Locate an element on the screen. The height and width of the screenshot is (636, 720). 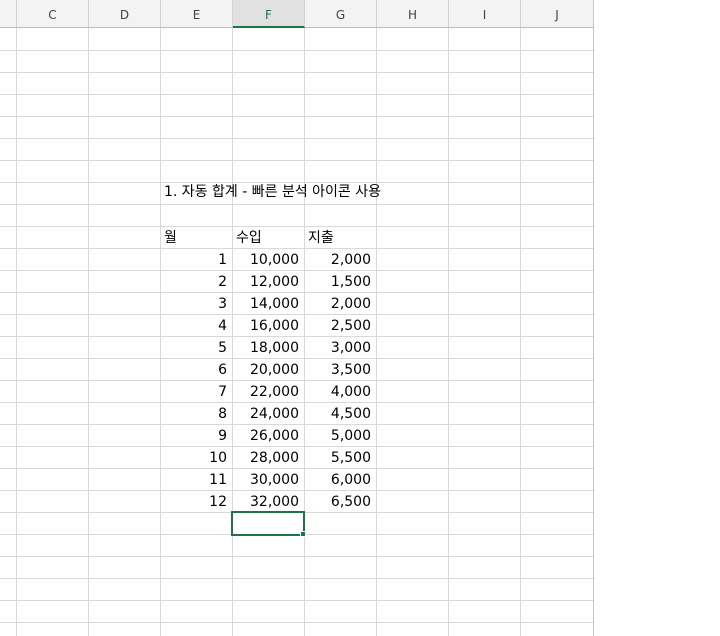
month-cell: 8 is located at coordinates (196, 414).